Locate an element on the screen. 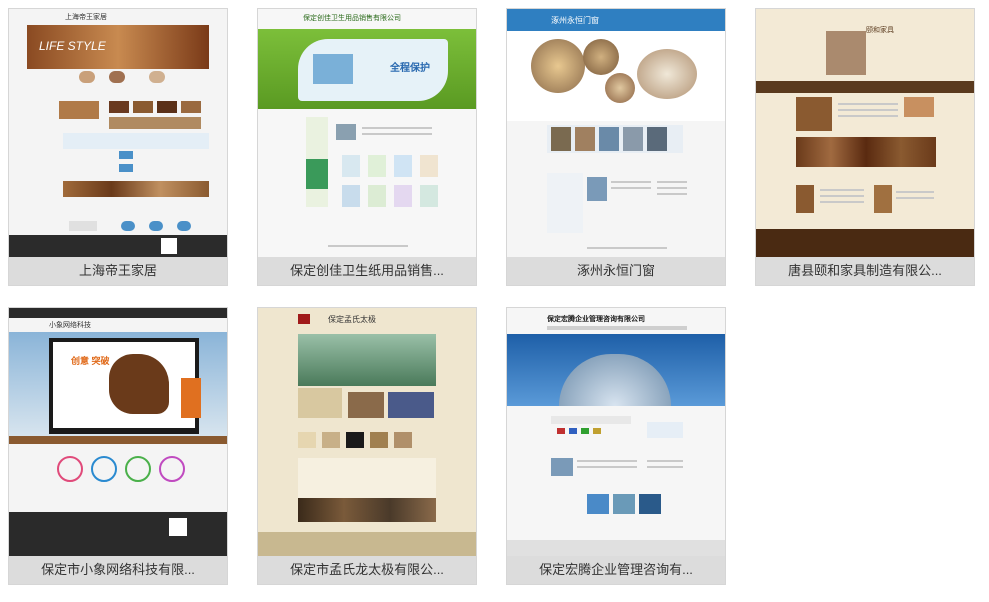  template-thumbnail: 涿州永恒门窗 is located at coordinates (616, 133).